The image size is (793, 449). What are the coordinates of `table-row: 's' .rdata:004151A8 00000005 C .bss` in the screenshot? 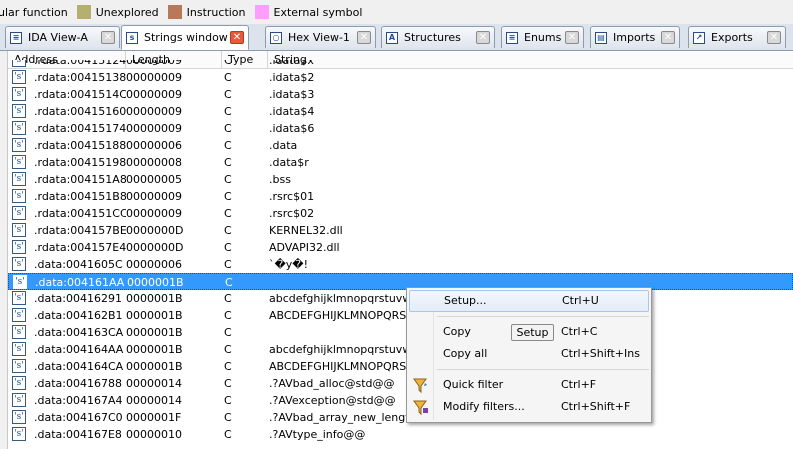 It's located at (400, 179).